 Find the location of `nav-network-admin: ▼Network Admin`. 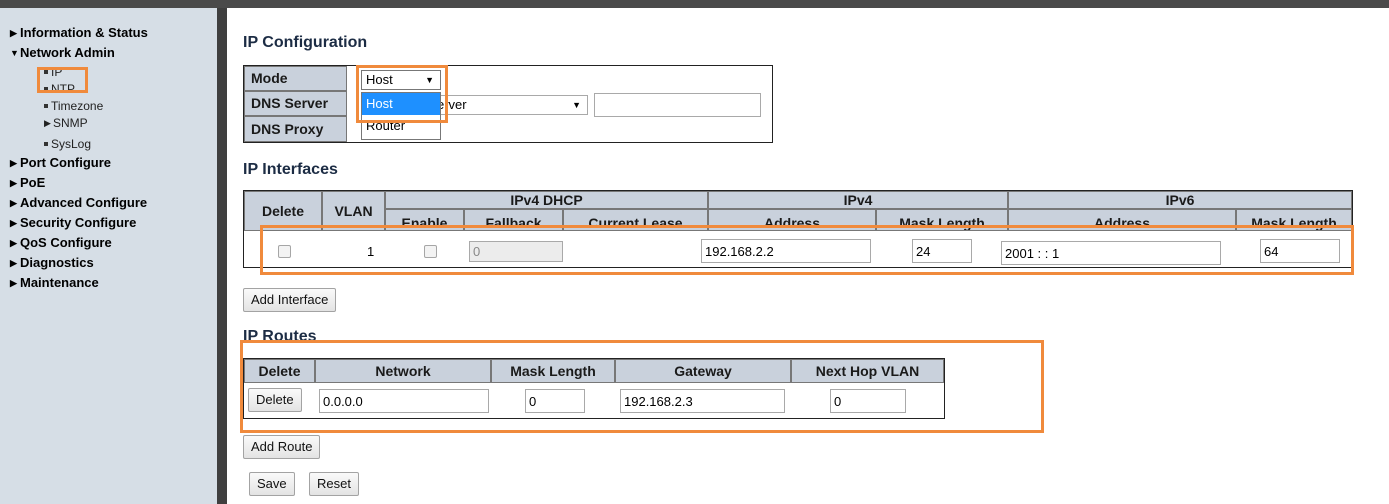

nav-network-admin: ▼Network Admin is located at coordinates (113, 53).